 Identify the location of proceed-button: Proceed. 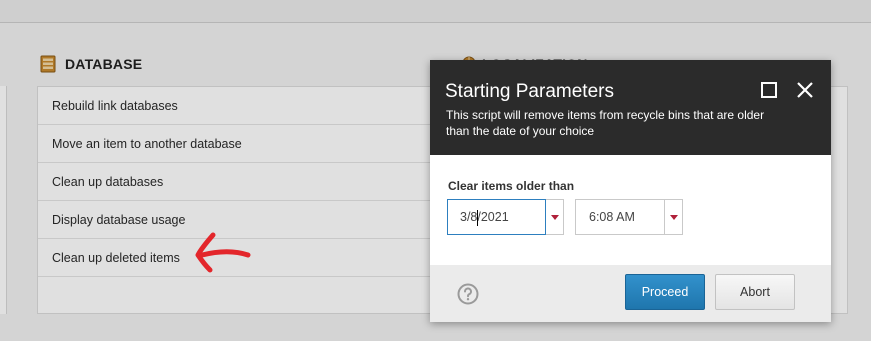
(665, 292).